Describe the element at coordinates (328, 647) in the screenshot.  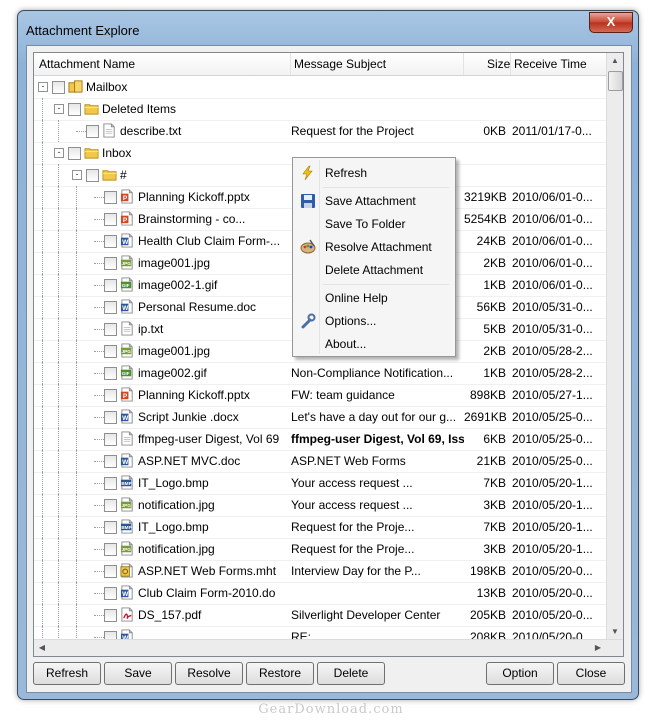
I see `horizontal-scrollbar: ◀ ▶` at that location.